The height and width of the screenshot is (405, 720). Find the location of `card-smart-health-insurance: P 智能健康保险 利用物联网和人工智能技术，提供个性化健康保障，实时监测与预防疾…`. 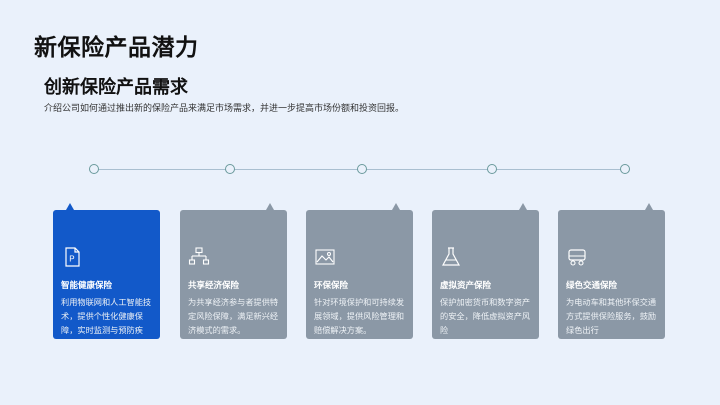

card-smart-health-insurance: P 智能健康保险 利用物联网和人工智能技术，提供个性化健康保障，实时监测与预防疾… is located at coordinates (106, 274).